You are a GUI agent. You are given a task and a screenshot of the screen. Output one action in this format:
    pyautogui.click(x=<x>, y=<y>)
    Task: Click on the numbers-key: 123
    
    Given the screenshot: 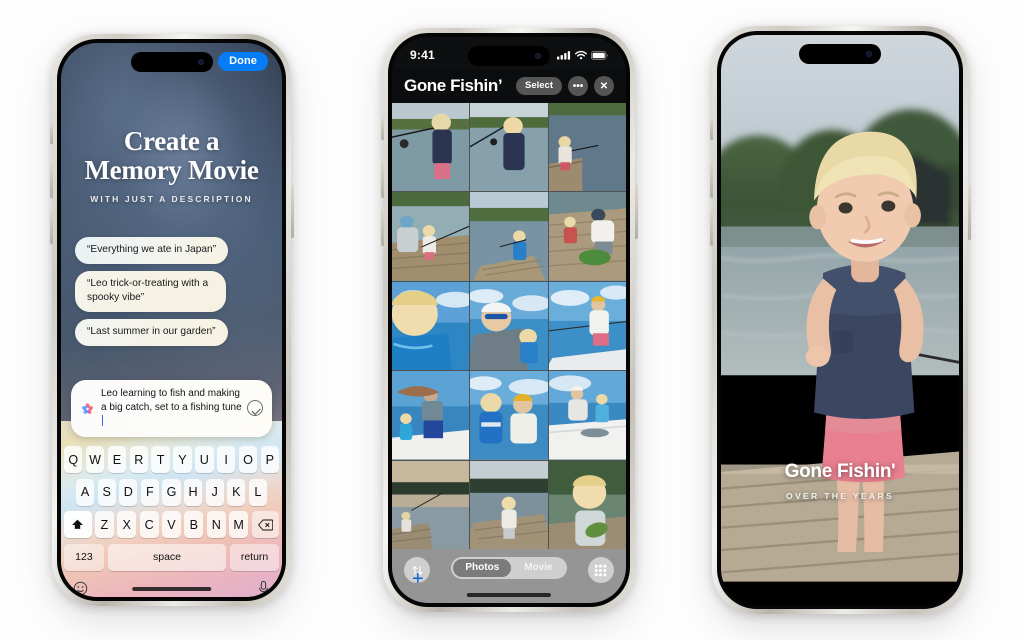 What is the action you would take?
    pyautogui.click(x=84, y=557)
    